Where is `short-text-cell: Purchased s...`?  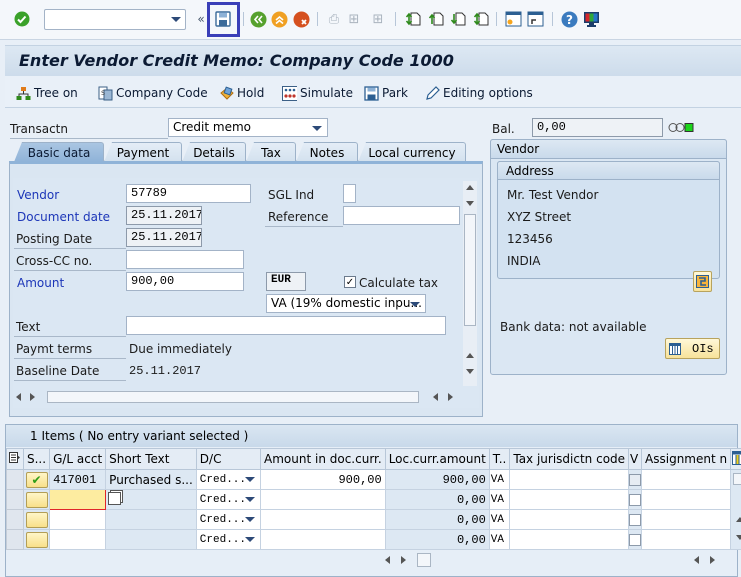
short-text-cell: Purchased s... is located at coordinates (151, 479).